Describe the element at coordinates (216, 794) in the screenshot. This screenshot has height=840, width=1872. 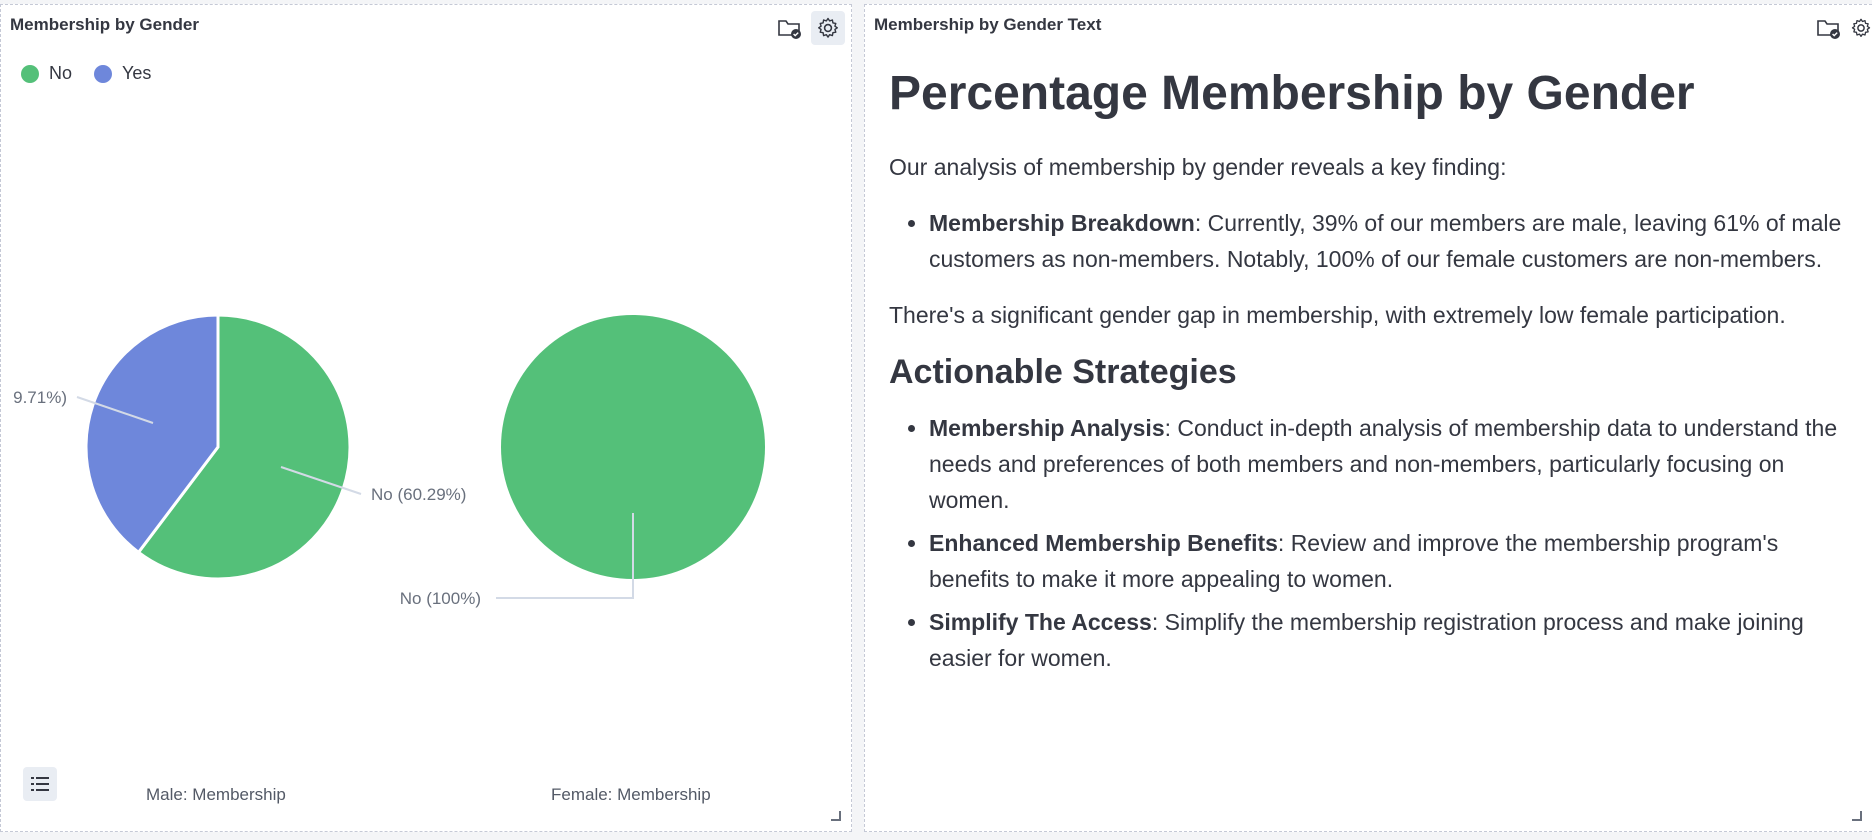
I see `male-pie-caption: Male: Membership` at that location.